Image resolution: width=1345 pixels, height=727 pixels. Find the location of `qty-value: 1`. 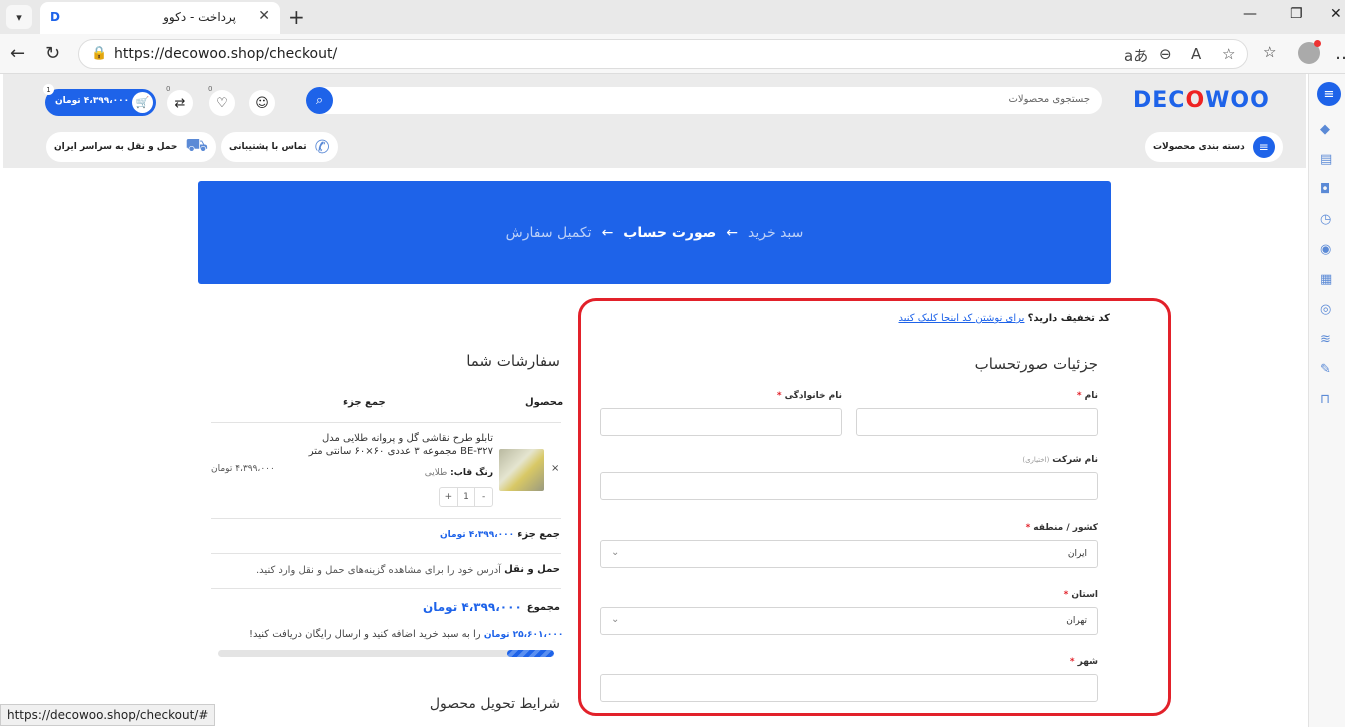

qty-value: 1 is located at coordinates (465, 497).